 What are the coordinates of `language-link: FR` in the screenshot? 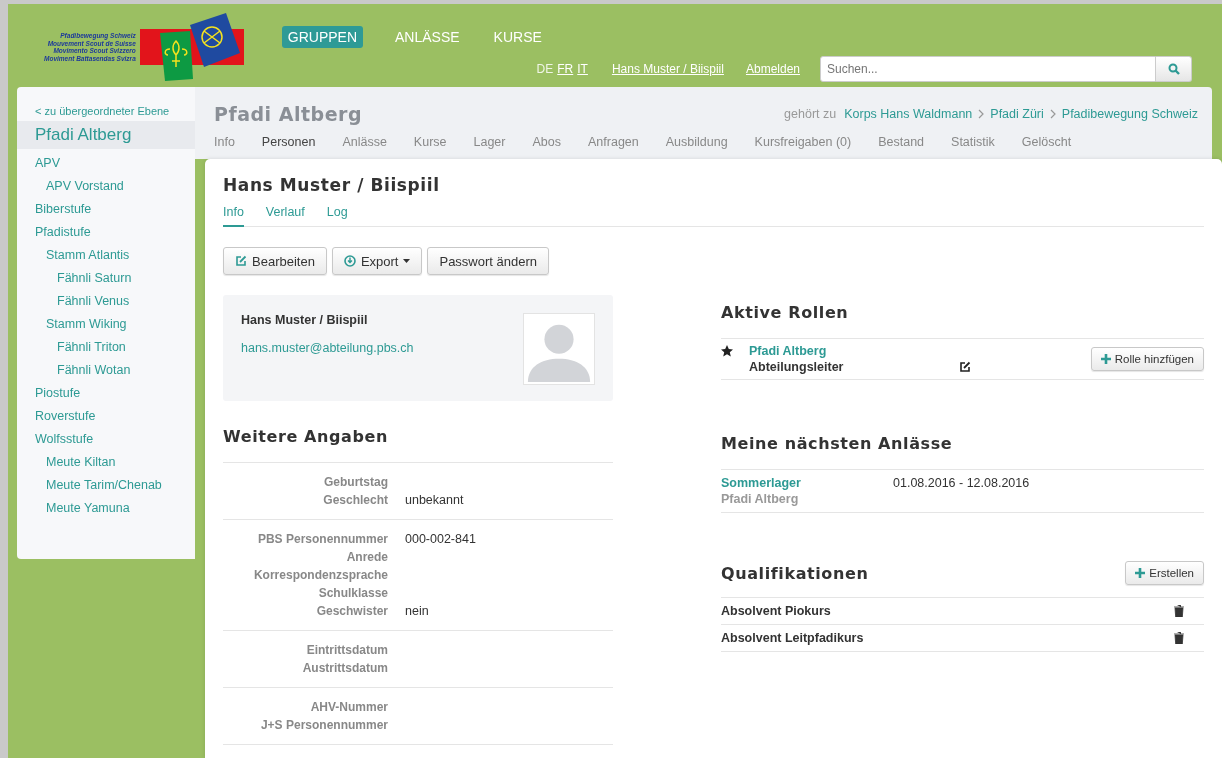 It's located at (565, 69).